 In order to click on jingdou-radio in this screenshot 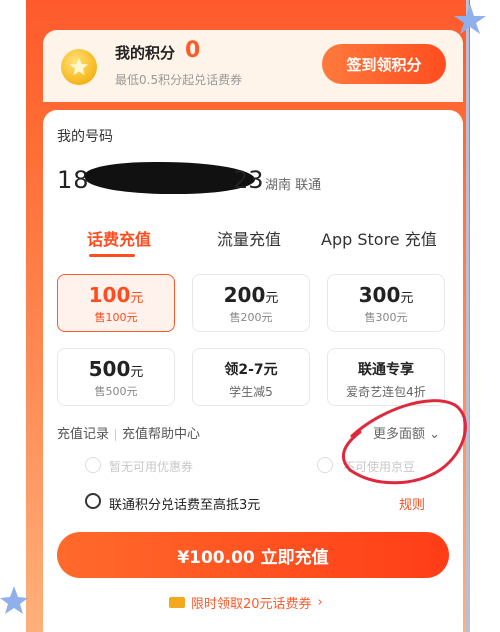, I will do `click(325, 465)`.